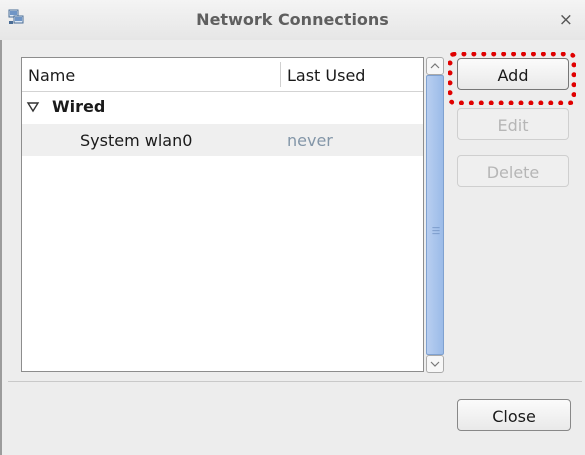 Image resolution: width=585 pixels, height=455 pixels. Describe the element at coordinates (222, 108) in the screenshot. I see `group-row-wired: Wired` at that location.